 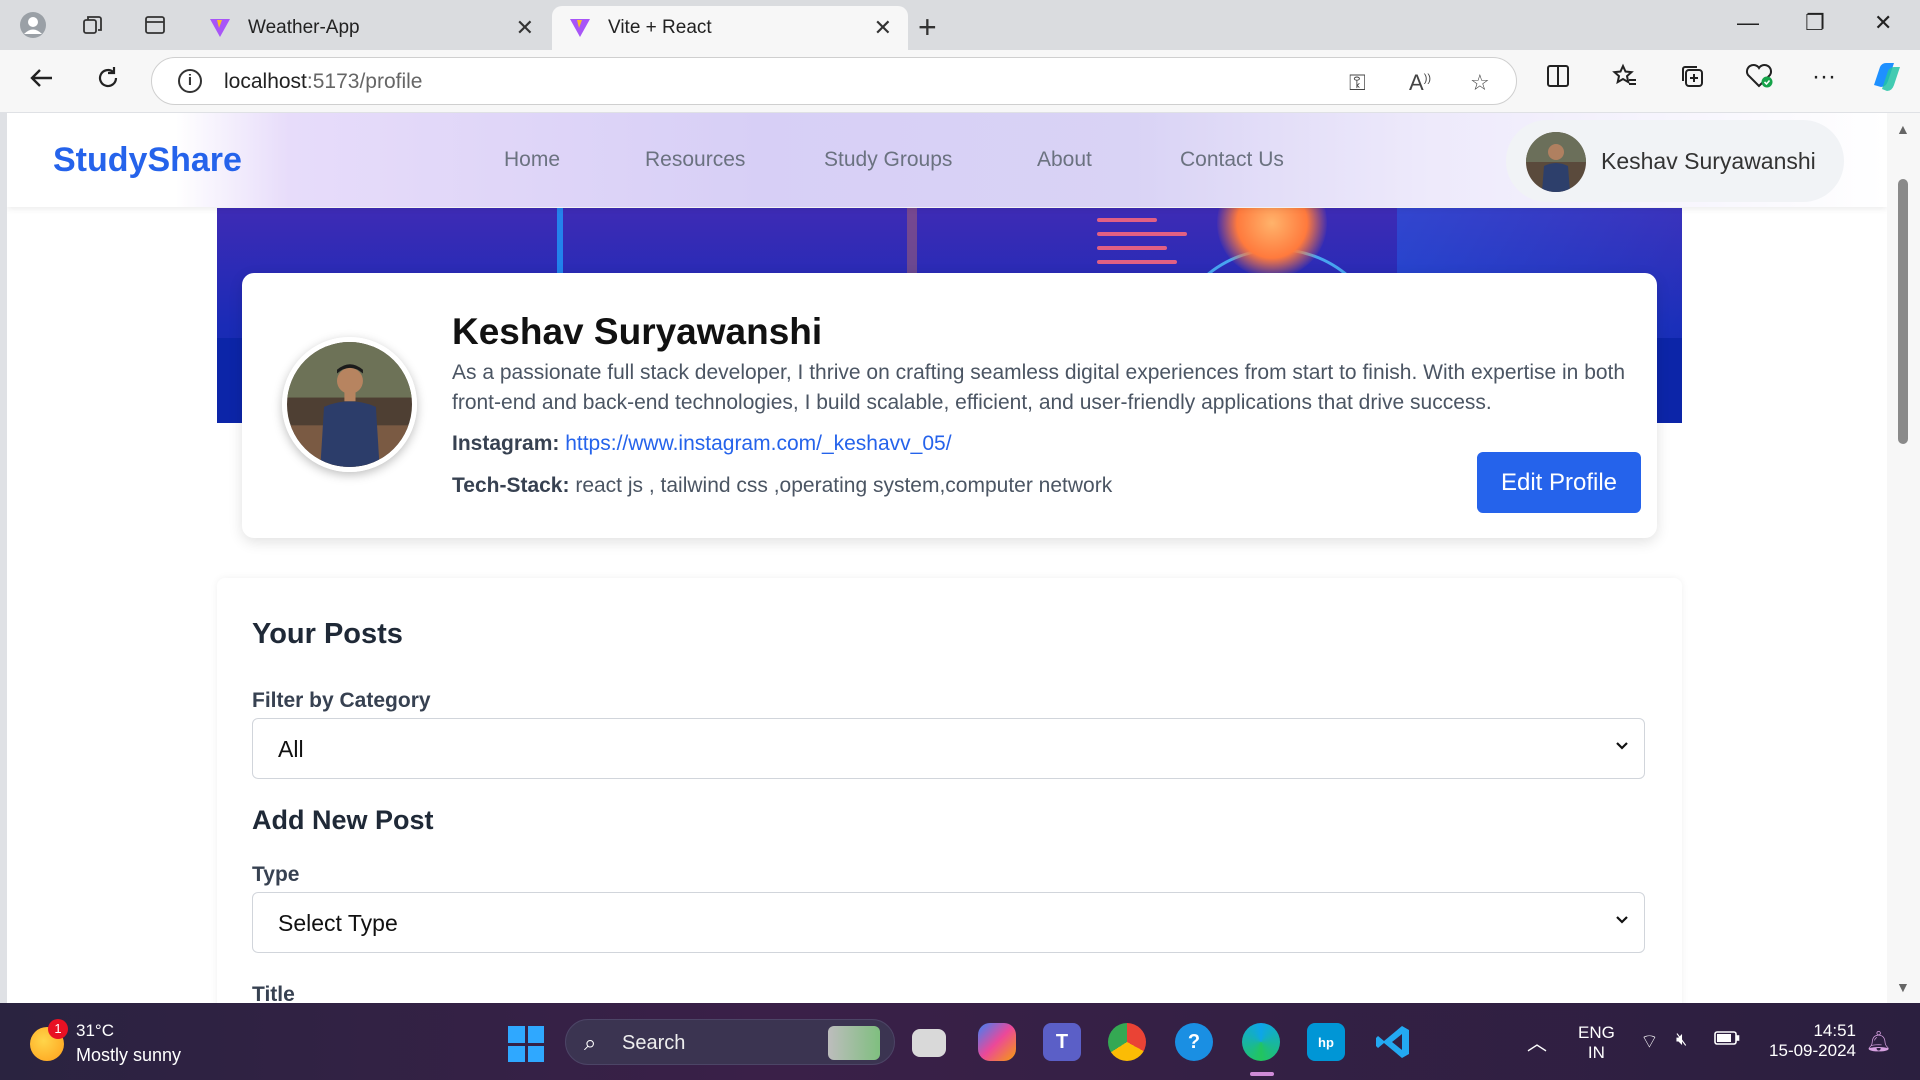 I want to click on scroll-down-icon: ▼, so click(x=1903, y=987).